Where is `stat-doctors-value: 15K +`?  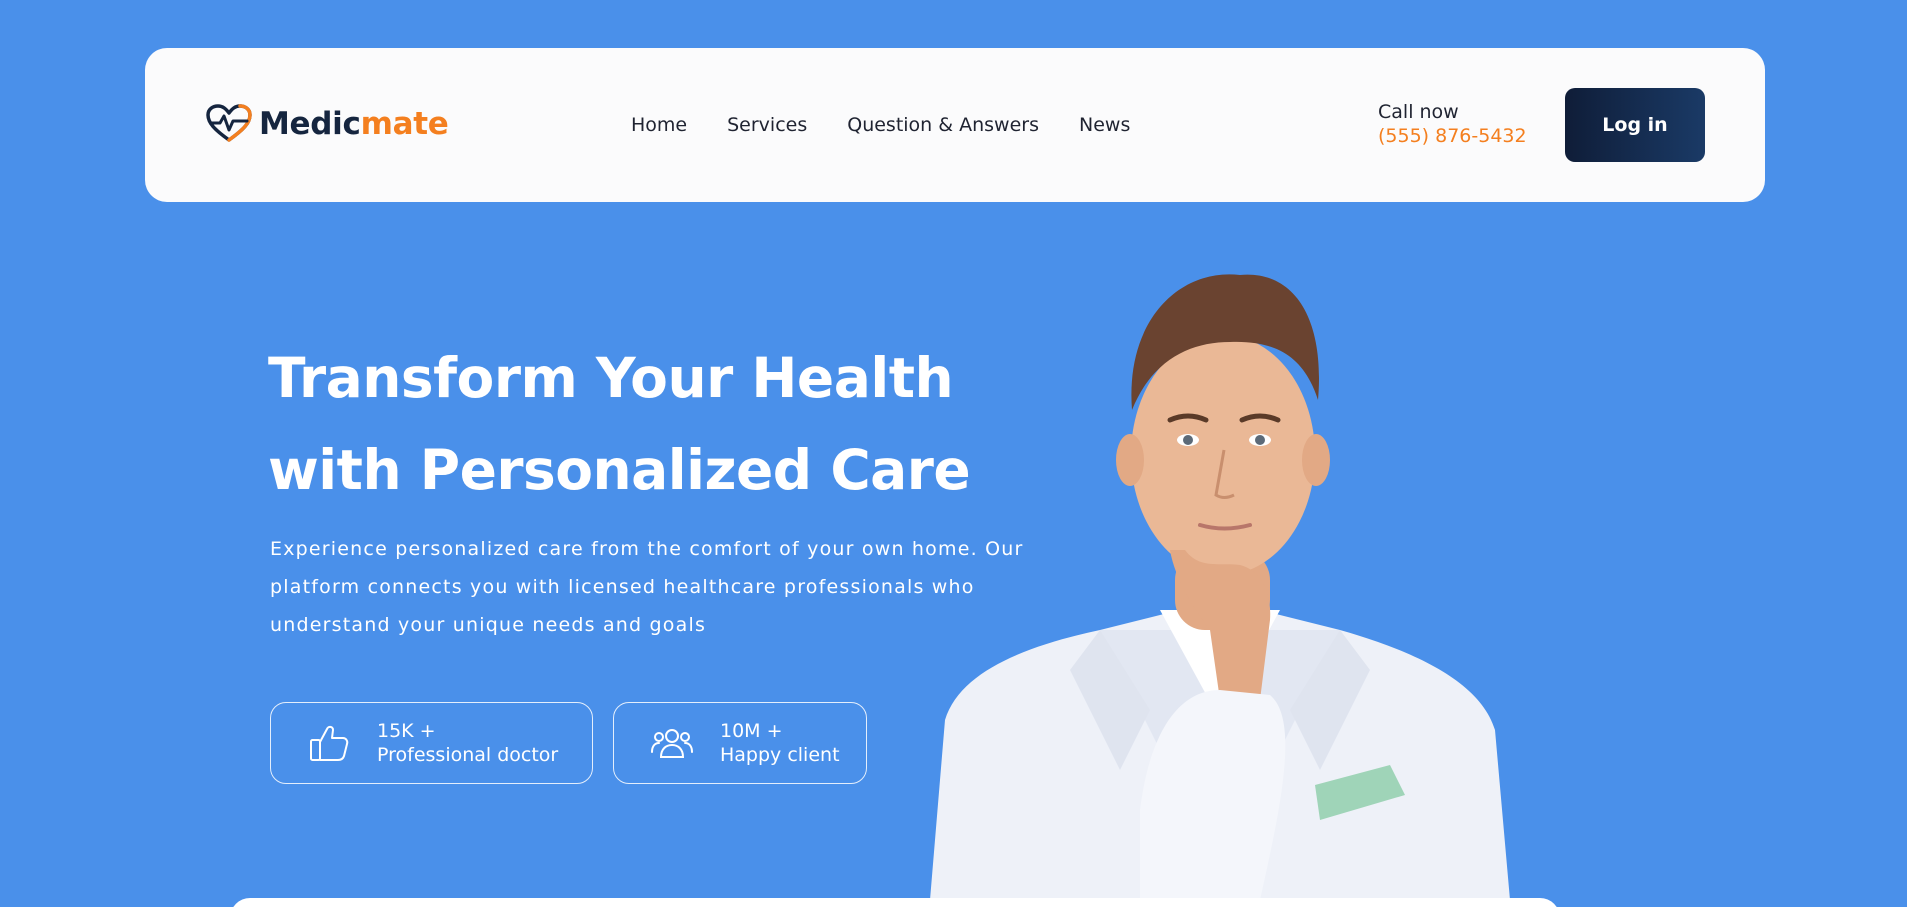 stat-doctors-value: 15K + is located at coordinates (406, 731).